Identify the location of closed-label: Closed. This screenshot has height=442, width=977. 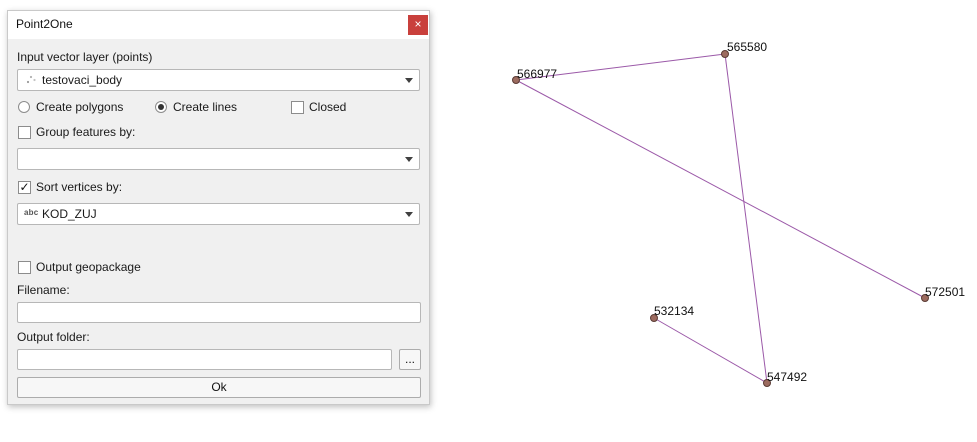
(327, 107).